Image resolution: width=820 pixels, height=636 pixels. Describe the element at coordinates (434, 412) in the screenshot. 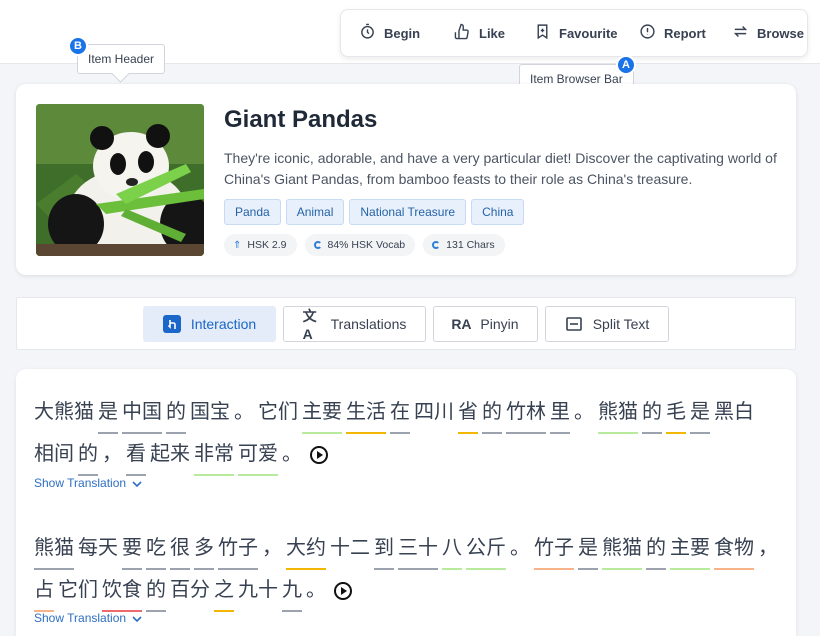

I see `word: 四川` at that location.